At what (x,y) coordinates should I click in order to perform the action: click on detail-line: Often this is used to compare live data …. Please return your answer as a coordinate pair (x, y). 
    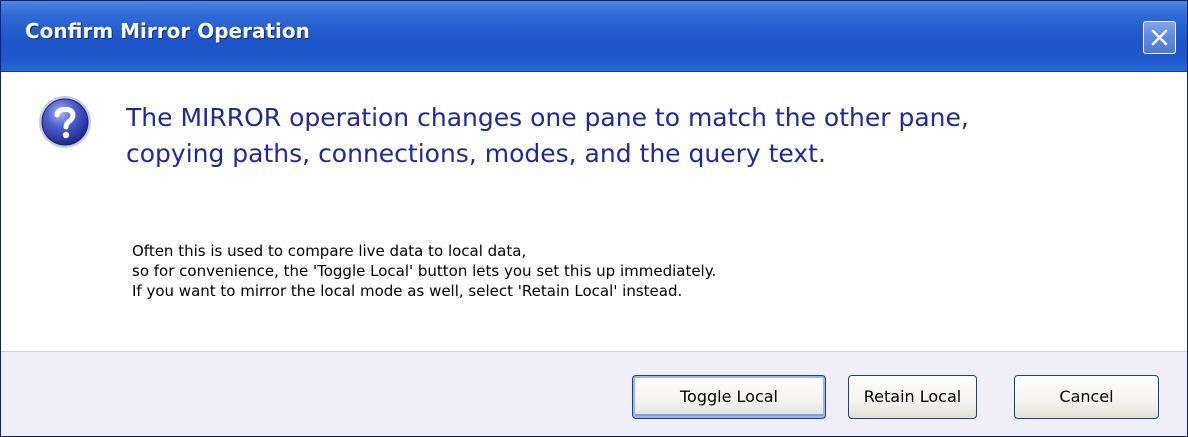
    Looking at the image, I should click on (329, 251).